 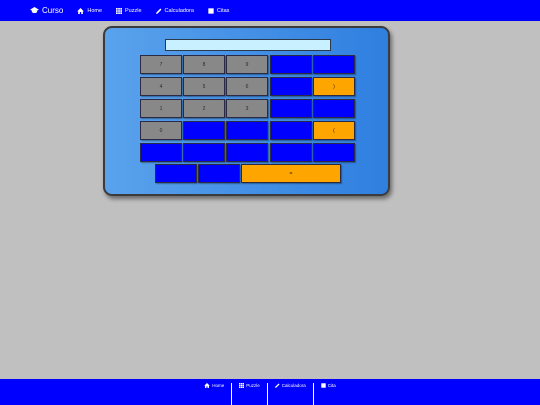 I want to click on key-7: 7, so click(x=161, y=64).